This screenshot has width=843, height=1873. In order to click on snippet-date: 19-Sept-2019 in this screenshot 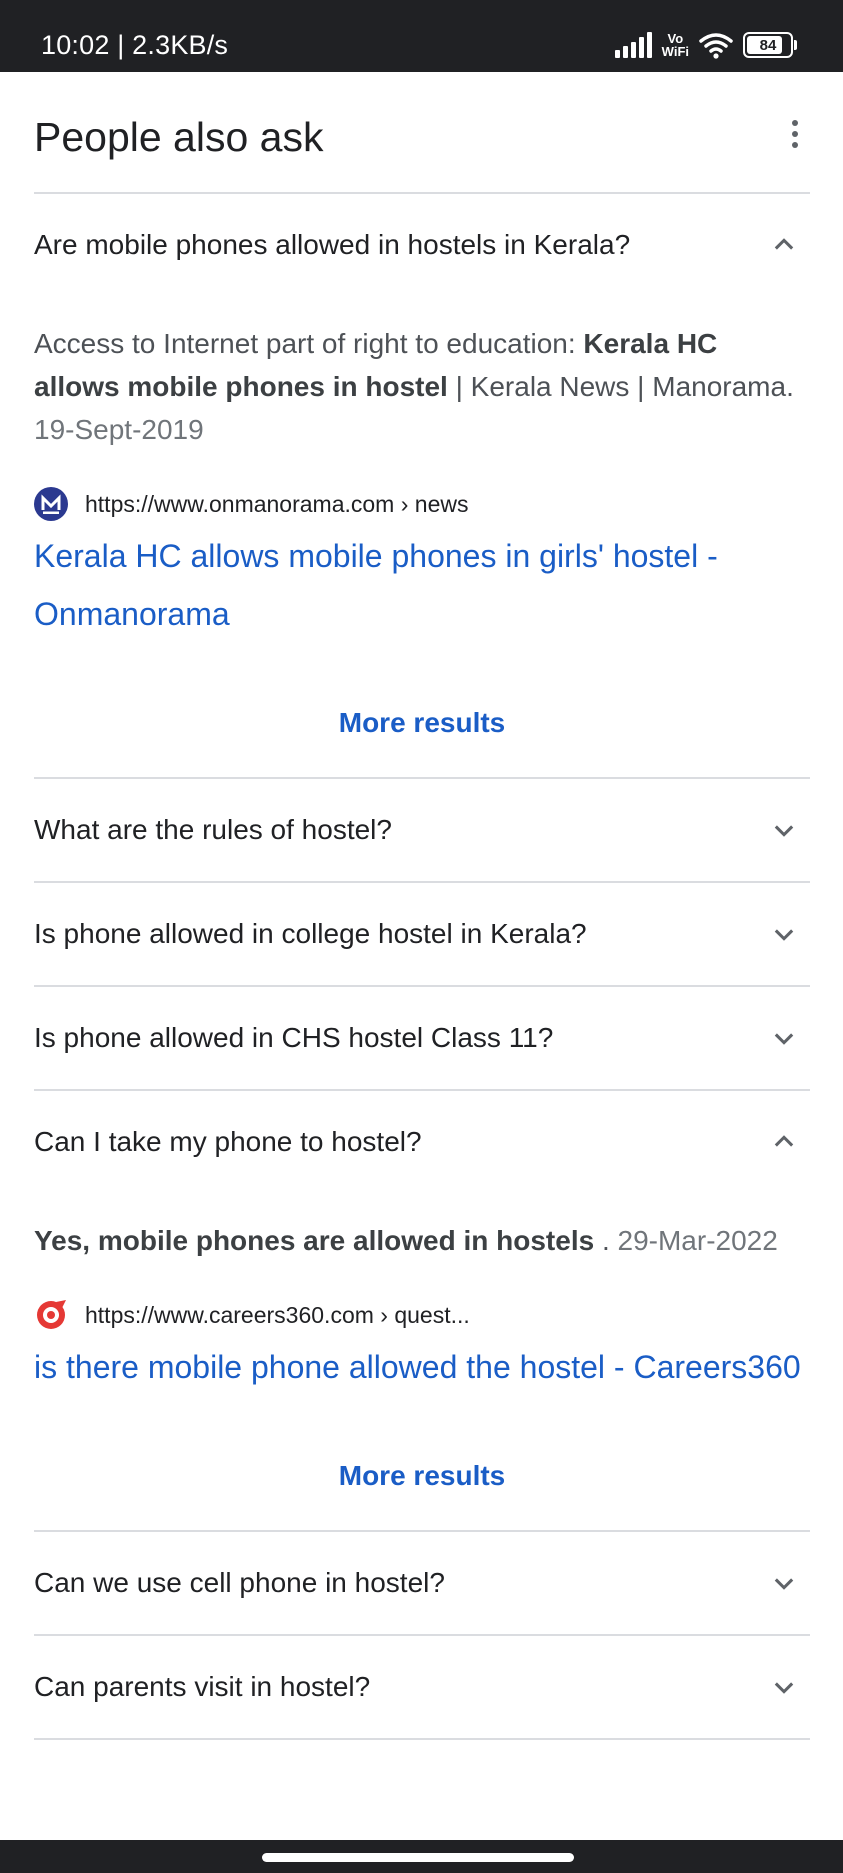, I will do `click(119, 429)`.